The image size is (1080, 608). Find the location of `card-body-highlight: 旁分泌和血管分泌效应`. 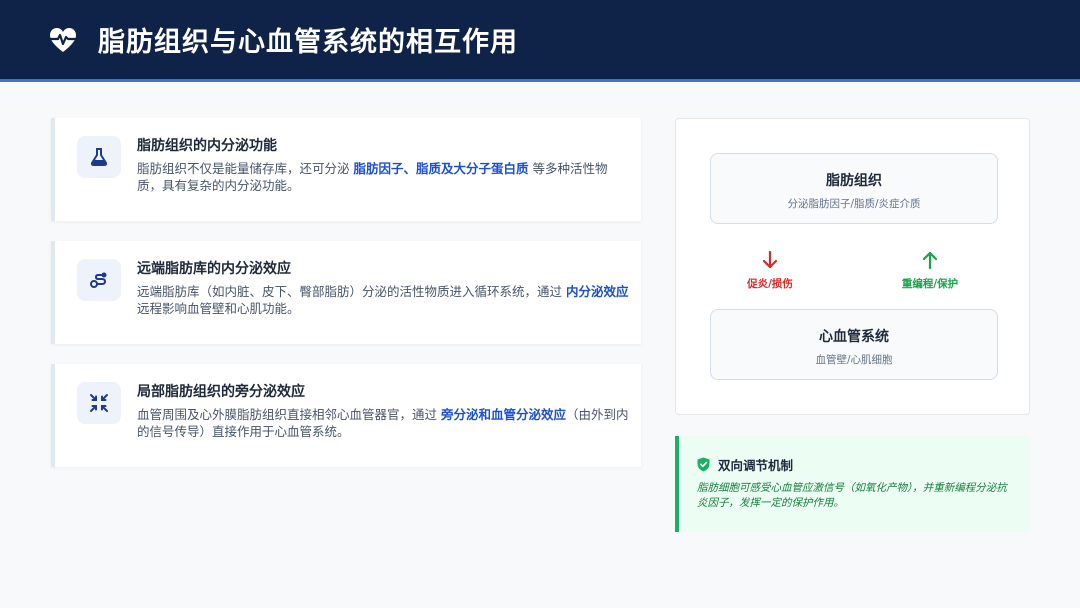

card-body-highlight: 旁分泌和血管分泌效应 is located at coordinates (503, 414).